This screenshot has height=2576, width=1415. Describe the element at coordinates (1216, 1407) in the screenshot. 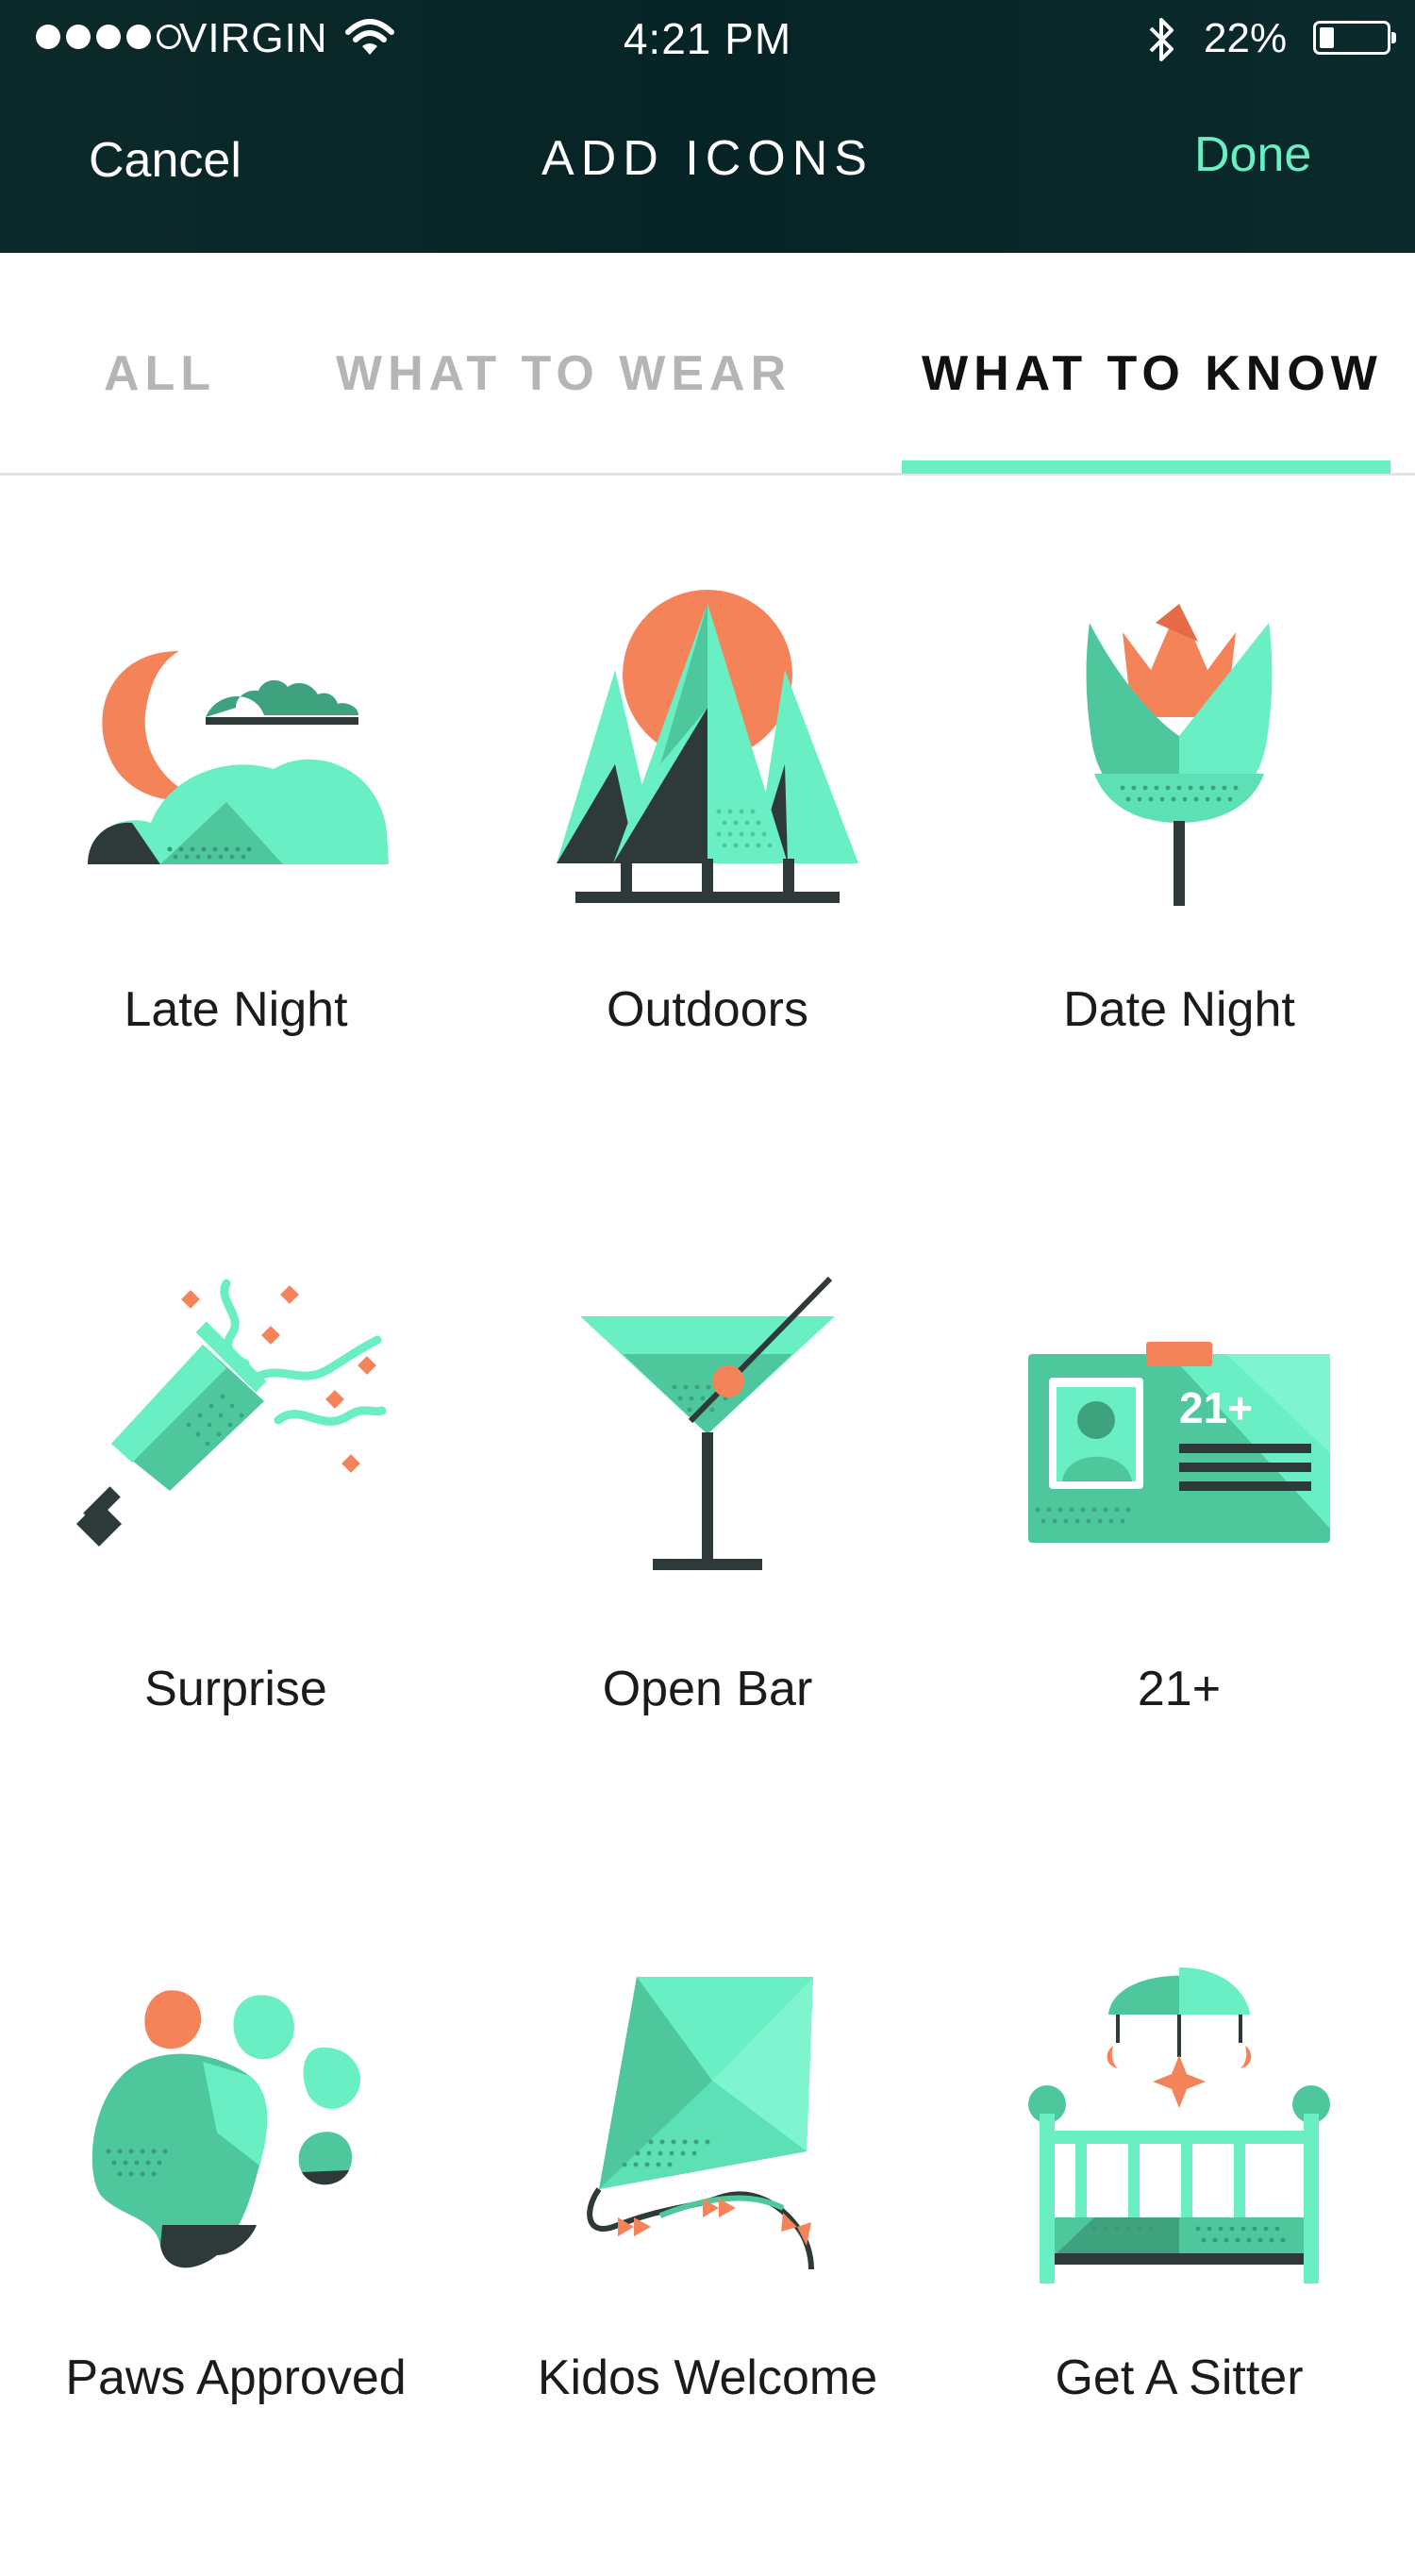

I see `id-card-age-text: 21+` at that location.